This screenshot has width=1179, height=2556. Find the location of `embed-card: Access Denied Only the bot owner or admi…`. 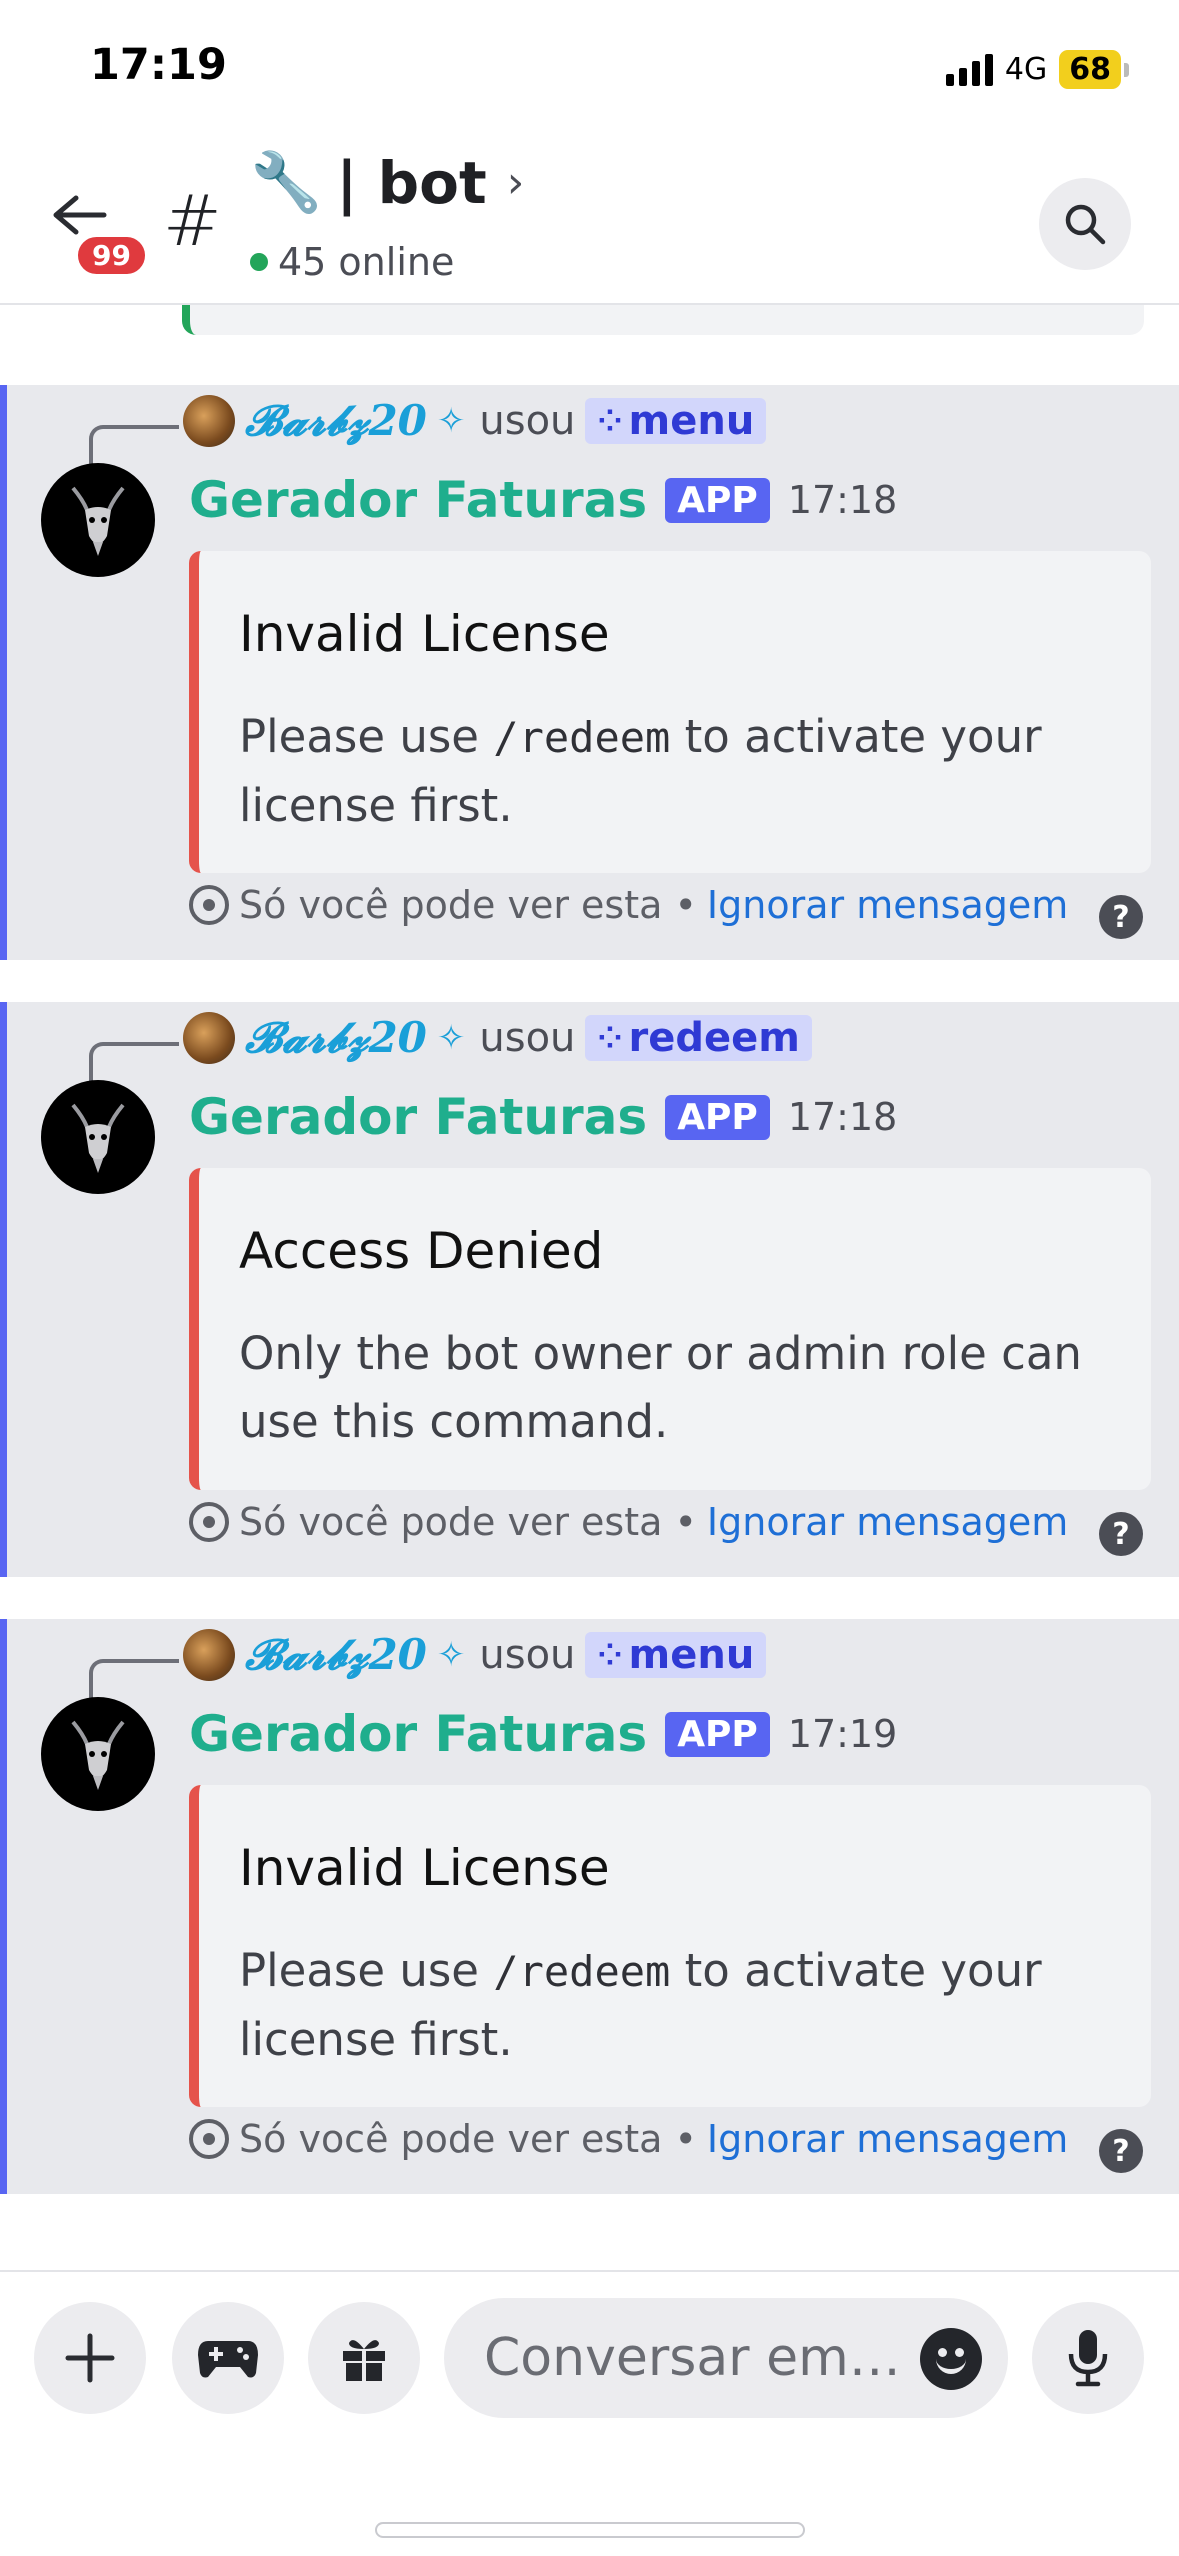

embed-card: Access Denied Only the bot owner or admi… is located at coordinates (670, 1329).